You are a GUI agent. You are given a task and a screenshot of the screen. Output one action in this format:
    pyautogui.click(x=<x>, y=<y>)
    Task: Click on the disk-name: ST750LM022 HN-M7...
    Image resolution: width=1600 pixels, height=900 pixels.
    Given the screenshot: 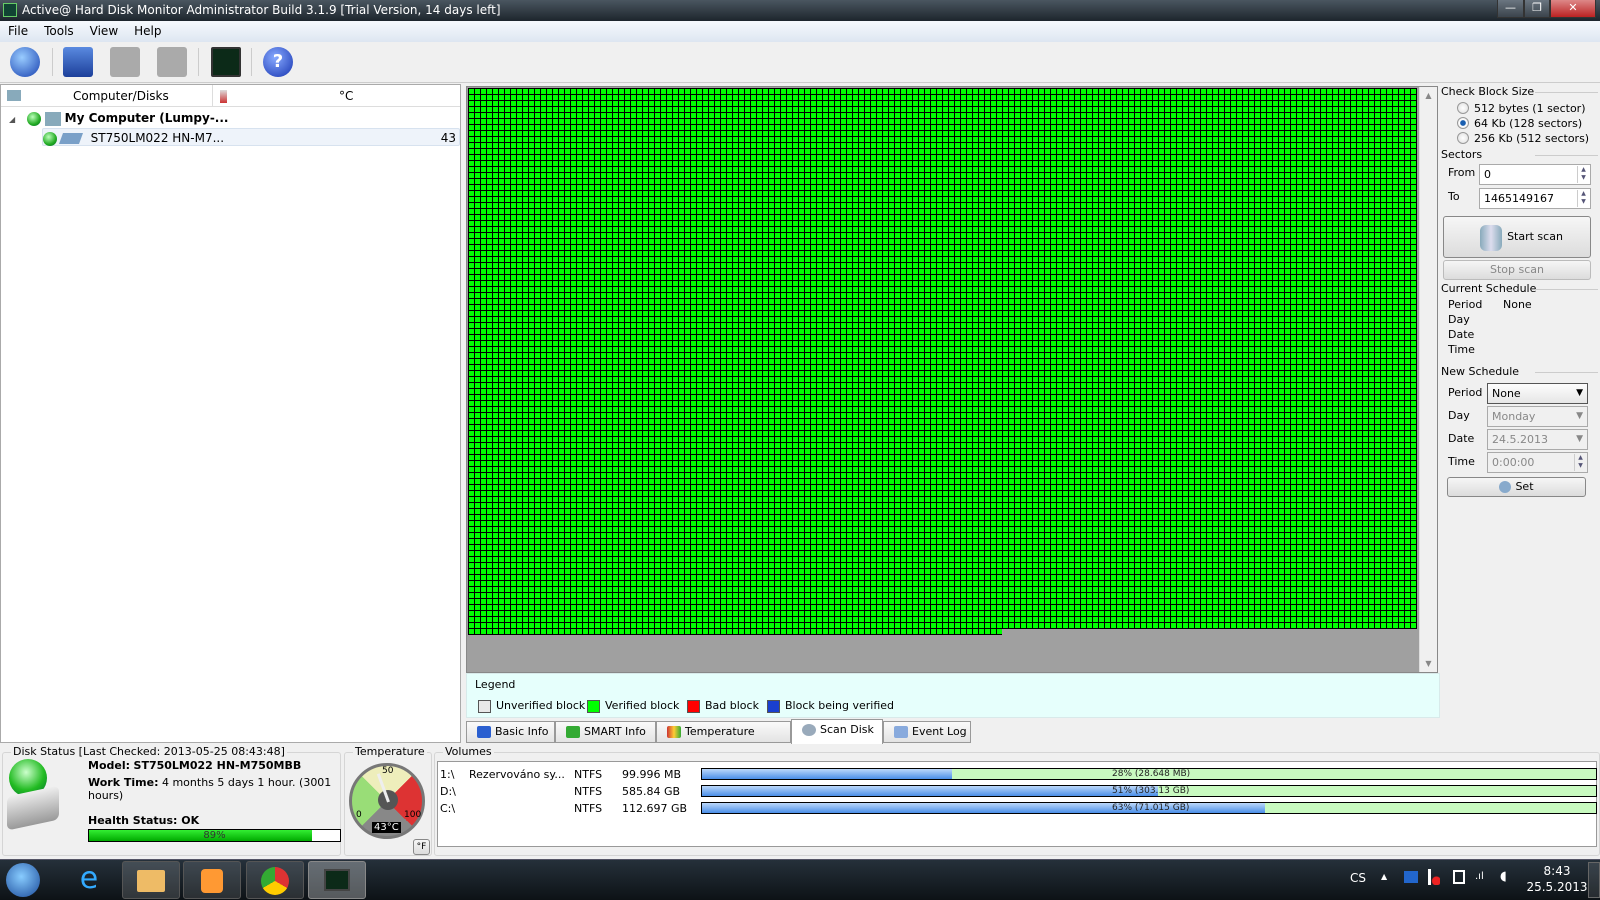 What is the action you would take?
    pyautogui.click(x=157, y=138)
    